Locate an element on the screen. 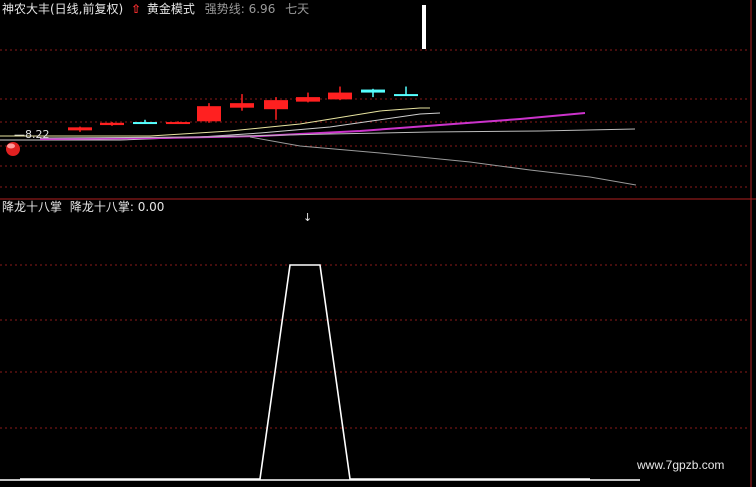 Image resolution: width=756 pixels, height=487 pixels. cursor-bar is located at coordinates (424, 27).